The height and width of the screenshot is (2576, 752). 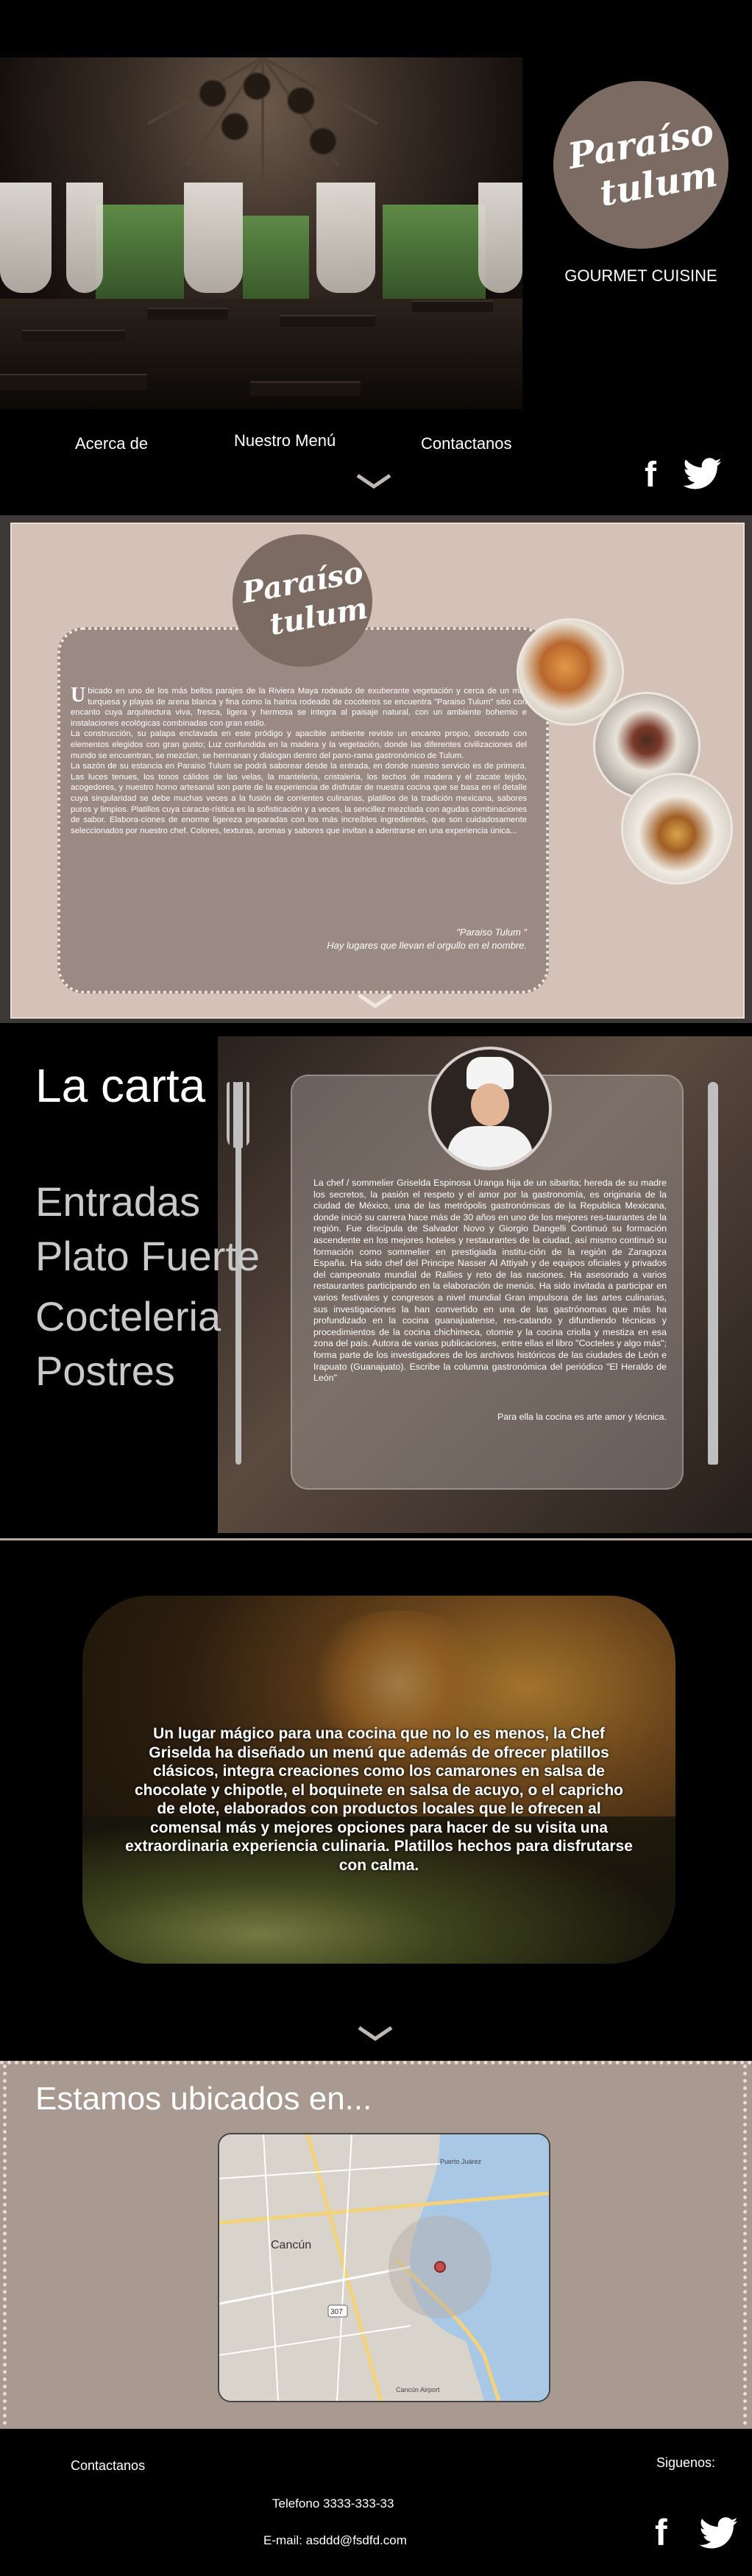 I want to click on food-photo-dessert, so click(x=677, y=829).